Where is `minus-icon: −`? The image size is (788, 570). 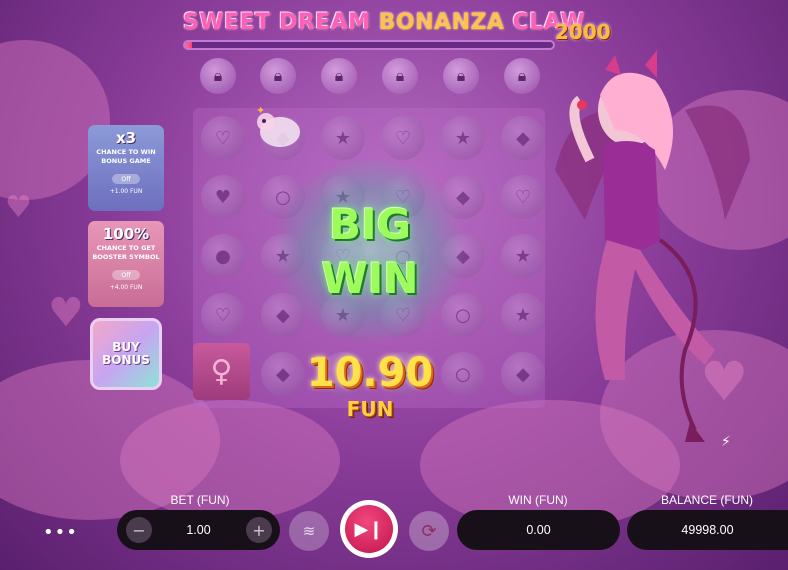 minus-icon: − is located at coordinates (139, 530).